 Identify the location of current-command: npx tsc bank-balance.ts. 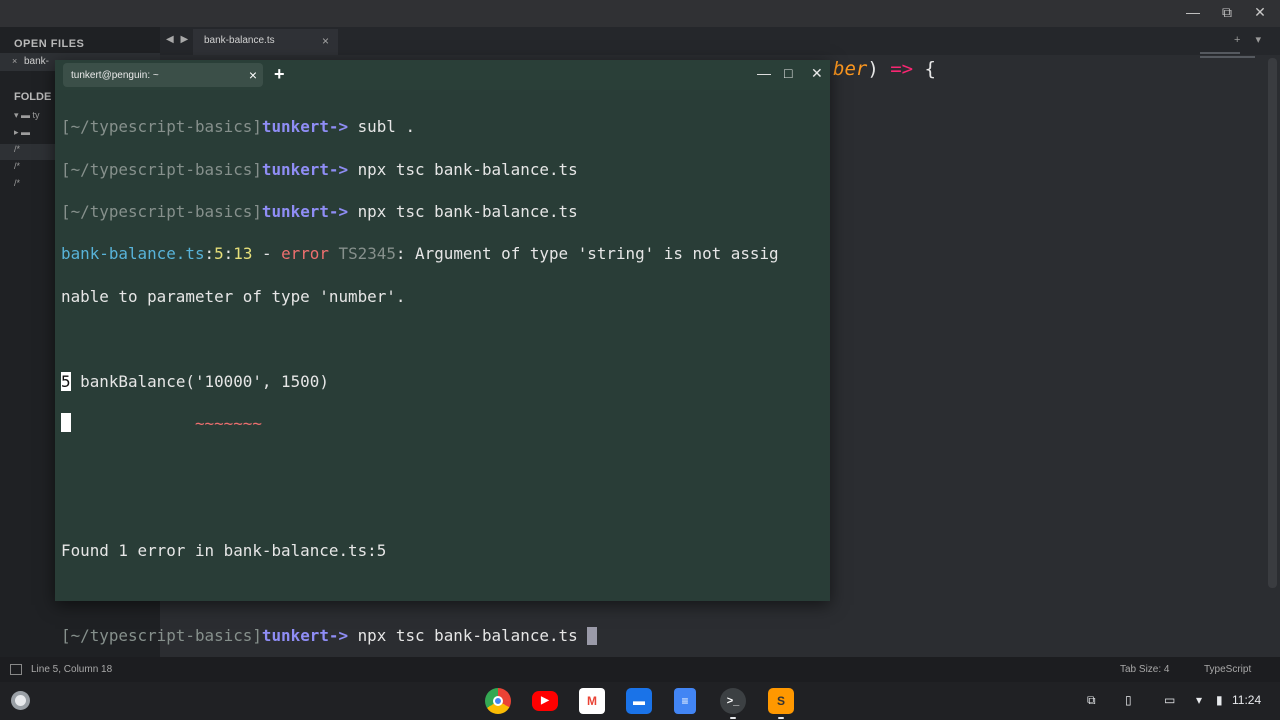
(473, 635).